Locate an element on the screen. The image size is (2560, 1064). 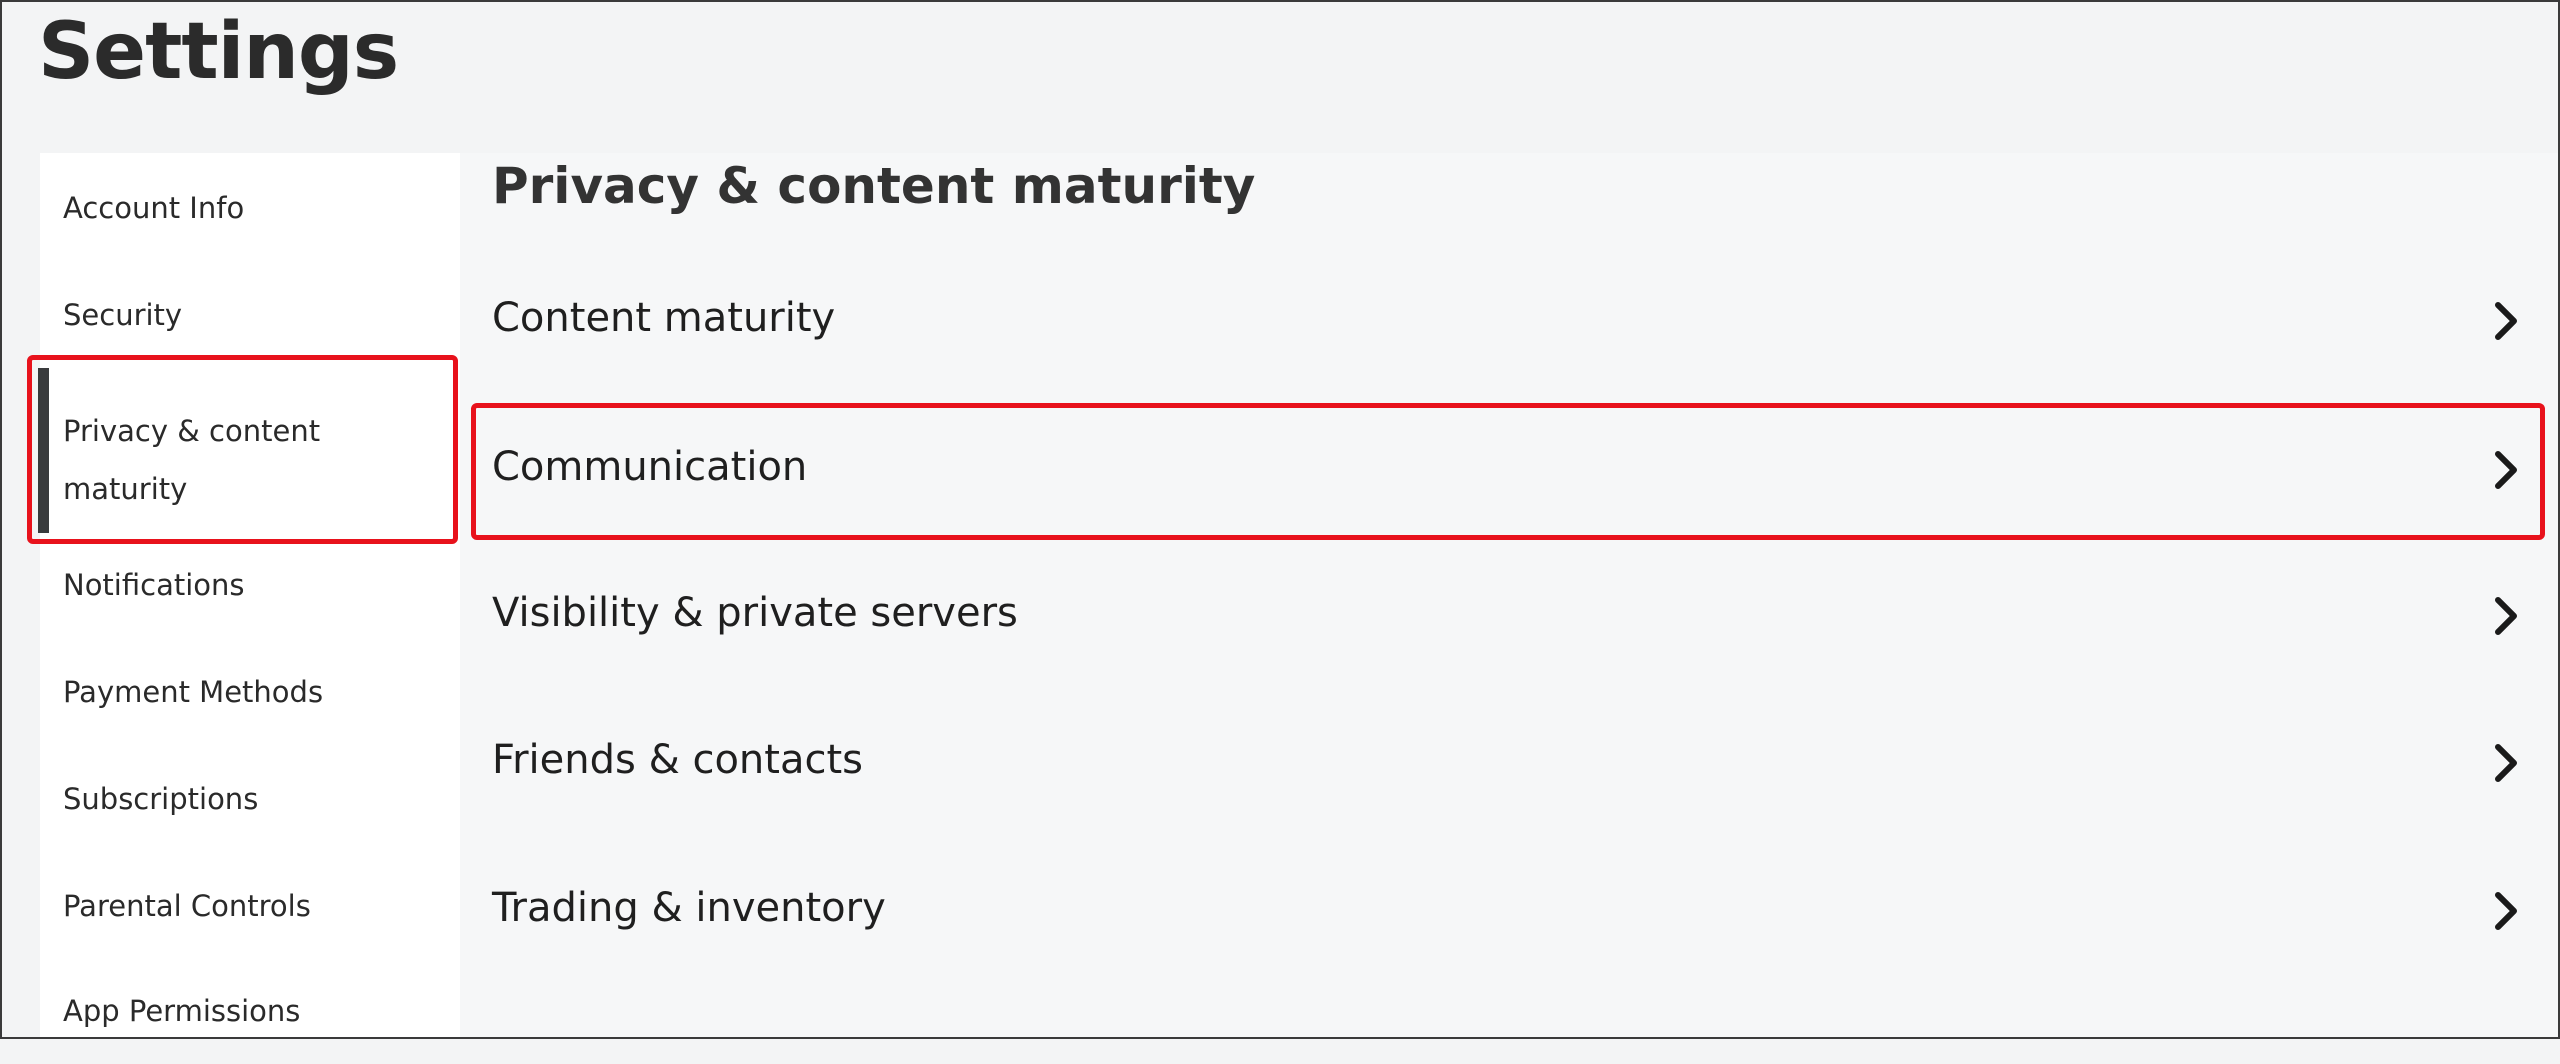
row-visibility-private-servers: Visibility & private servers is located at coordinates (1508, 617).